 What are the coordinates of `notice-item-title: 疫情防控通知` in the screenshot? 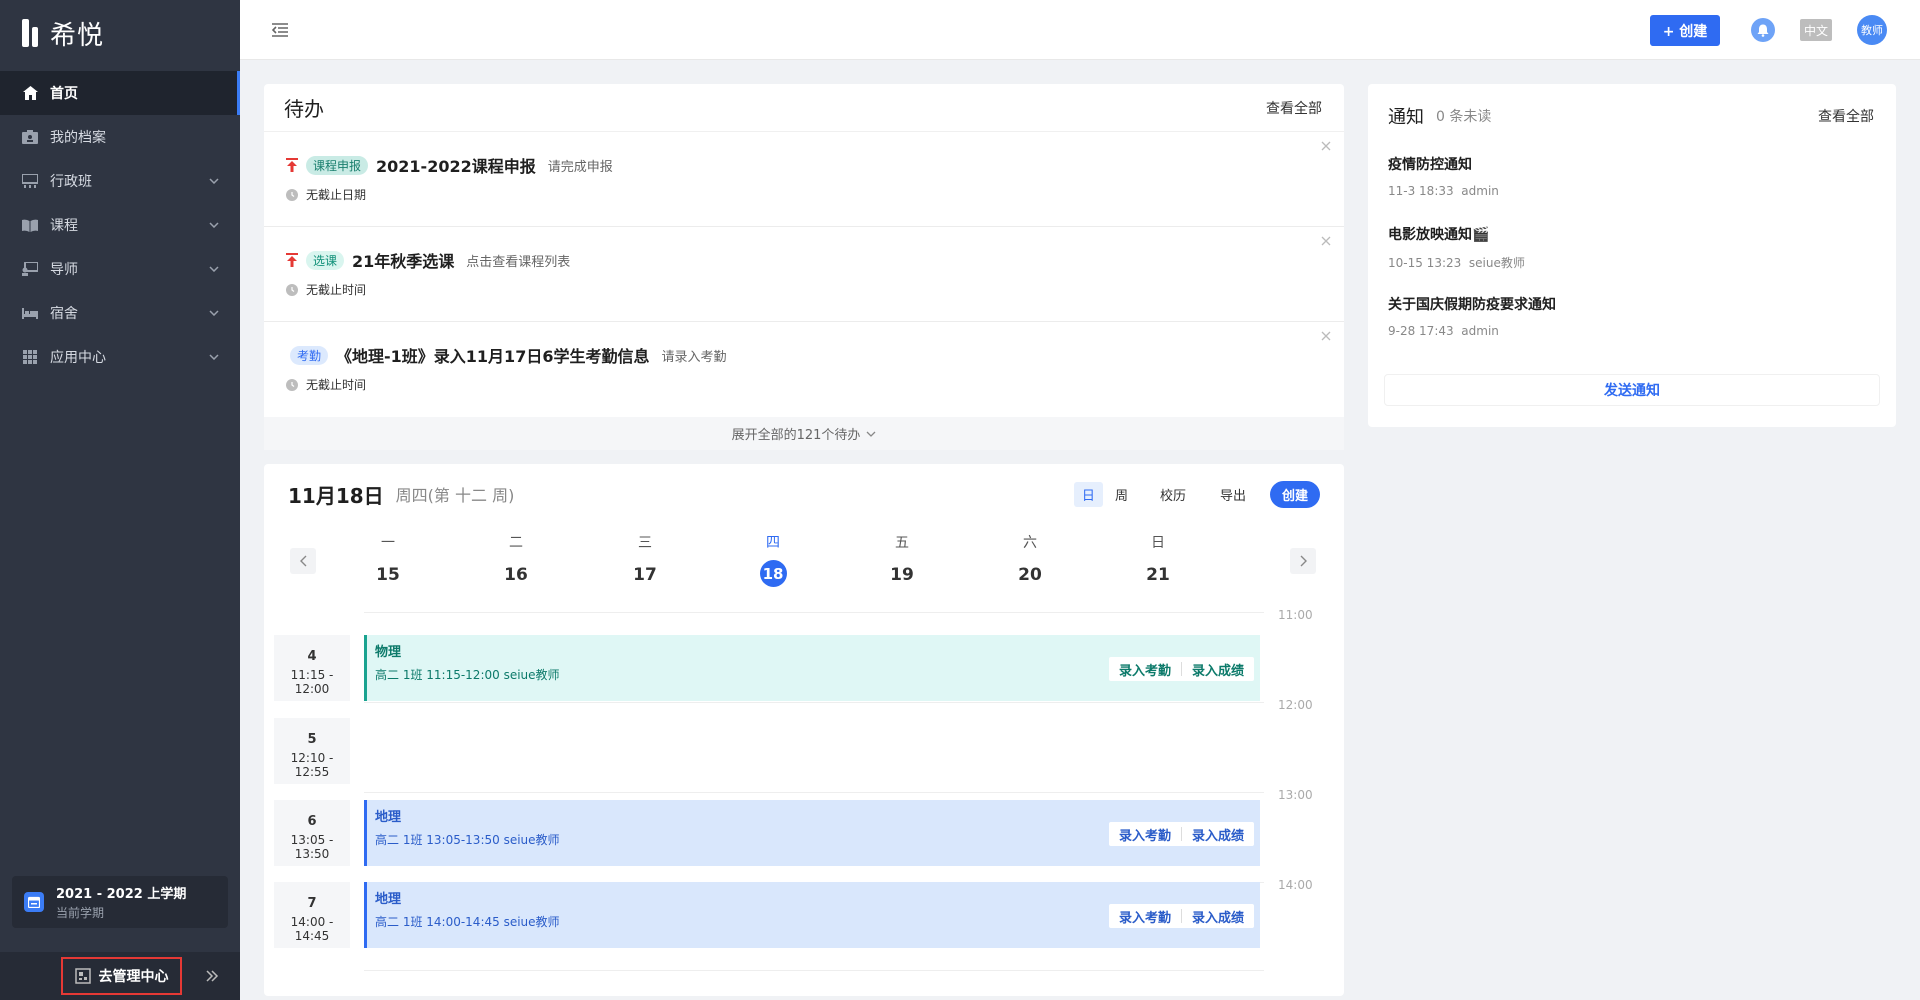 It's located at (1430, 165).